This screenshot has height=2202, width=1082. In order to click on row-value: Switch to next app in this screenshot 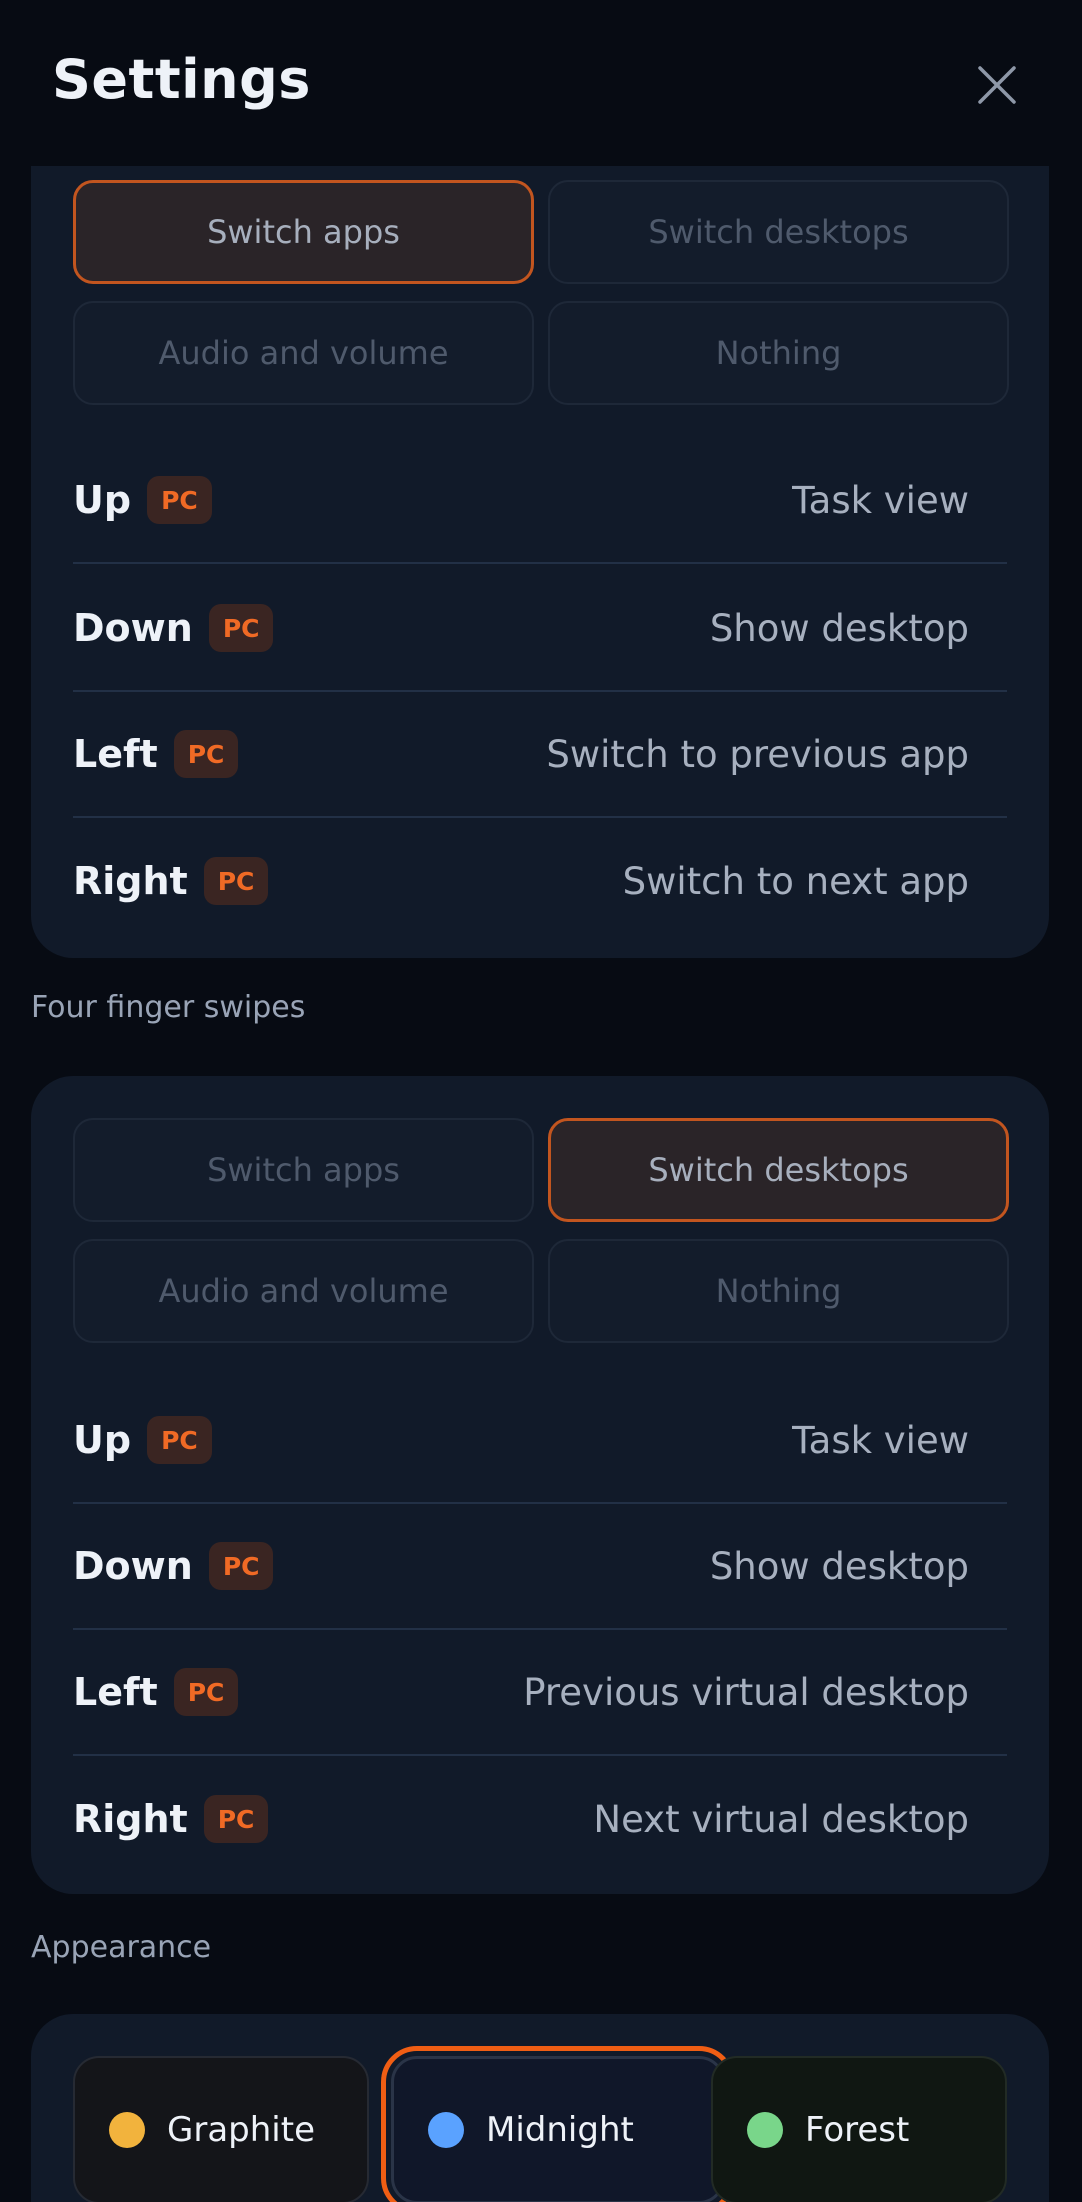, I will do `click(795, 881)`.